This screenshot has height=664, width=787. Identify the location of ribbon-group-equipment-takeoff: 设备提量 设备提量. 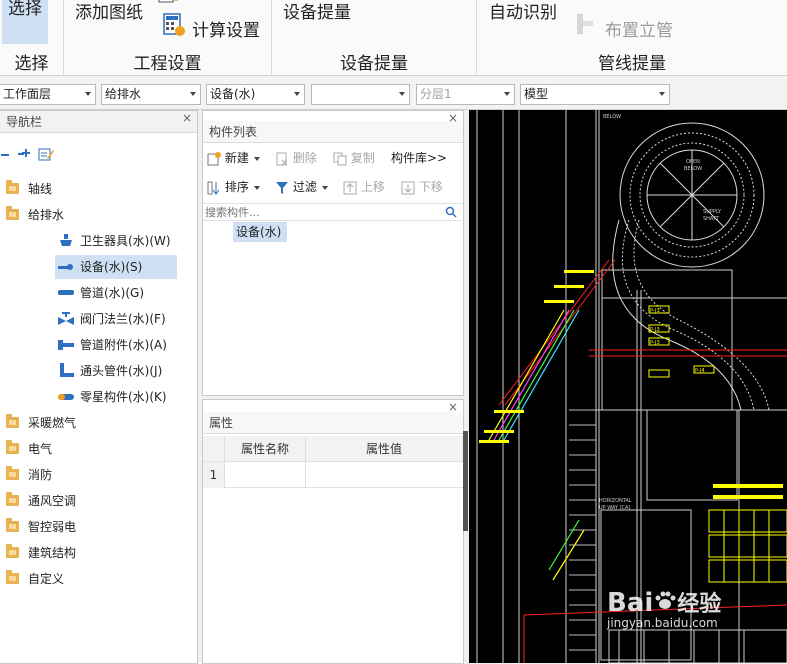
(374, 38).